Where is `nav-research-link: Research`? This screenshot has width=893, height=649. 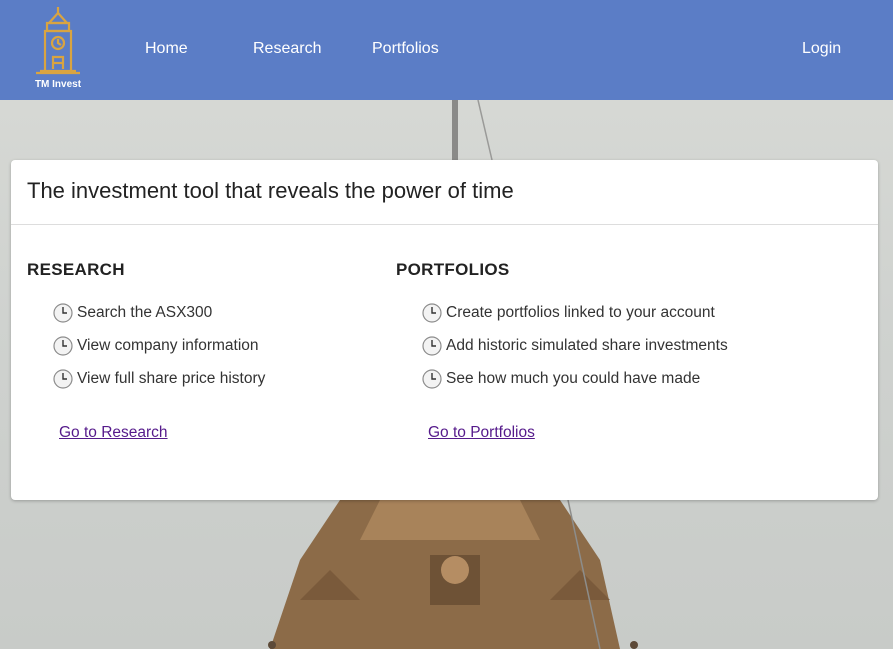 nav-research-link: Research is located at coordinates (287, 49).